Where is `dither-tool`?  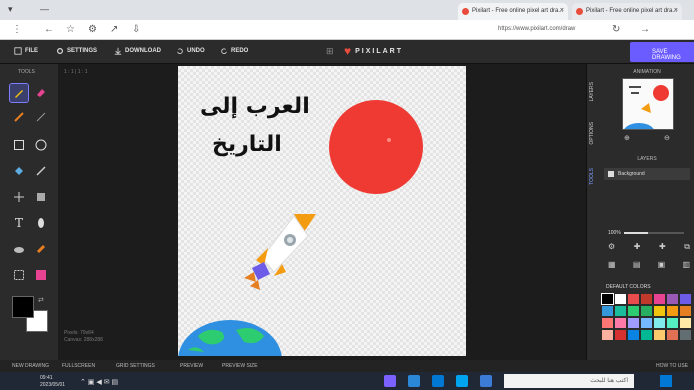 dither-tool is located at coordinates (41, 171).